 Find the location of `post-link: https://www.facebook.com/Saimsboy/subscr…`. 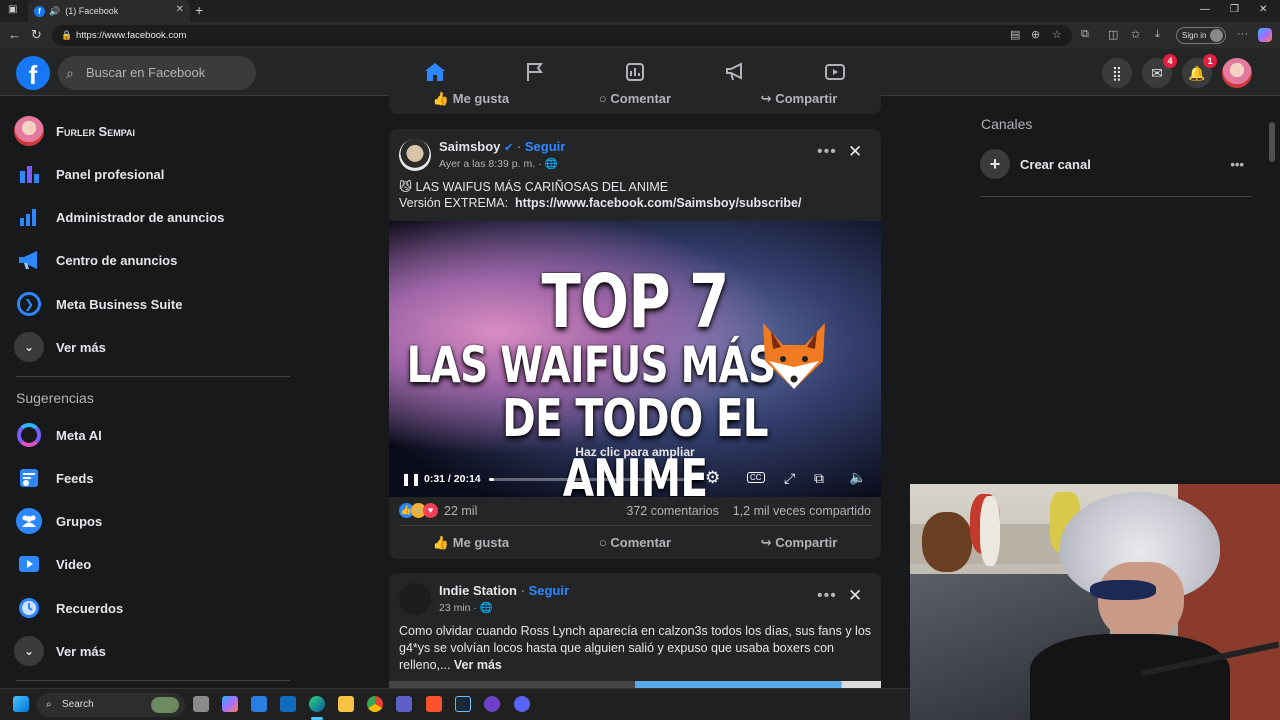

post-link: https://www.facebook.com/Saimsboy/subscr… is located at coordinates (658, 203).